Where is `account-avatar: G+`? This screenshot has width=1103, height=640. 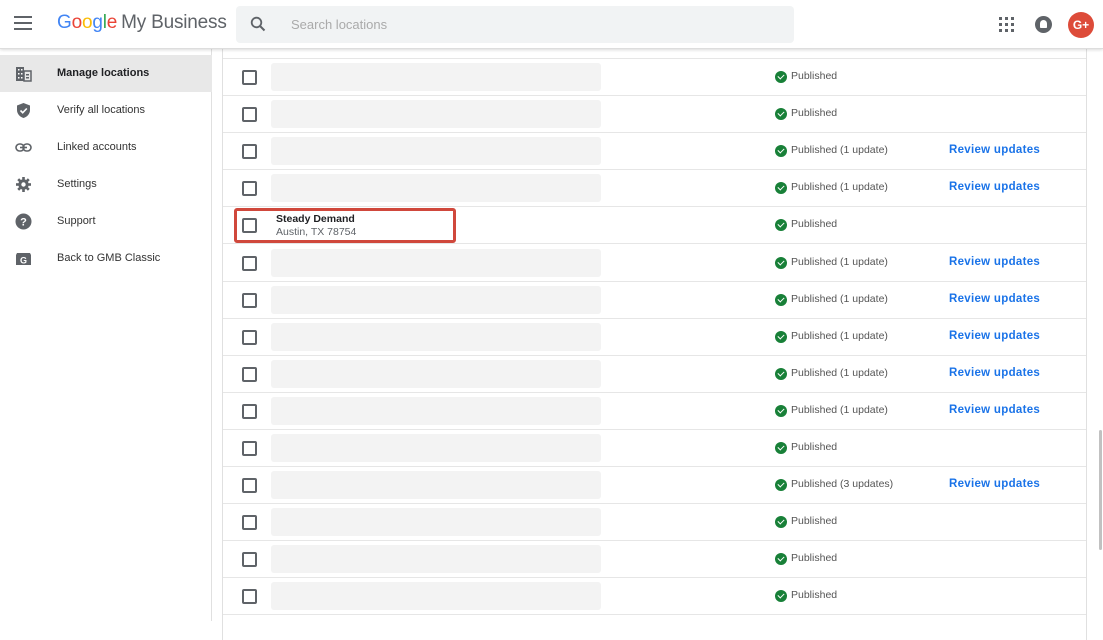 account-avatar: G+ is located at coordinates (1081, 25).